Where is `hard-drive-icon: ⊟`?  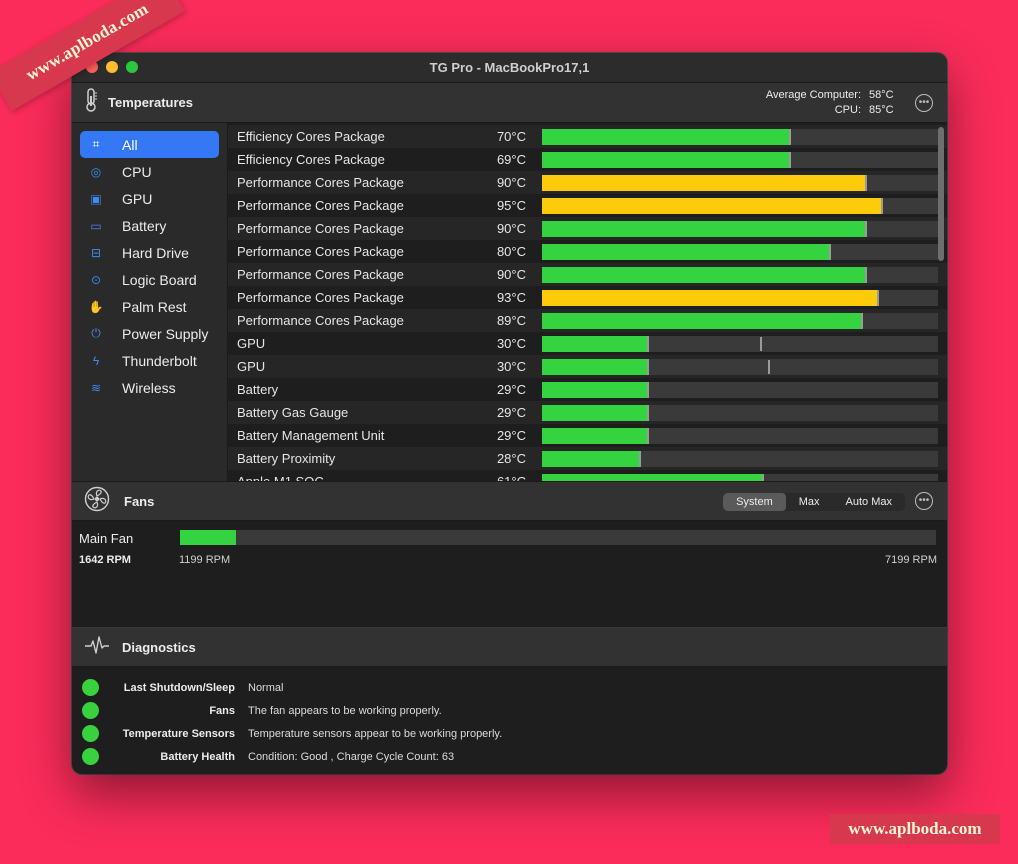 hard-drive-icon: ⊟ is located at coordinates (96, 252).